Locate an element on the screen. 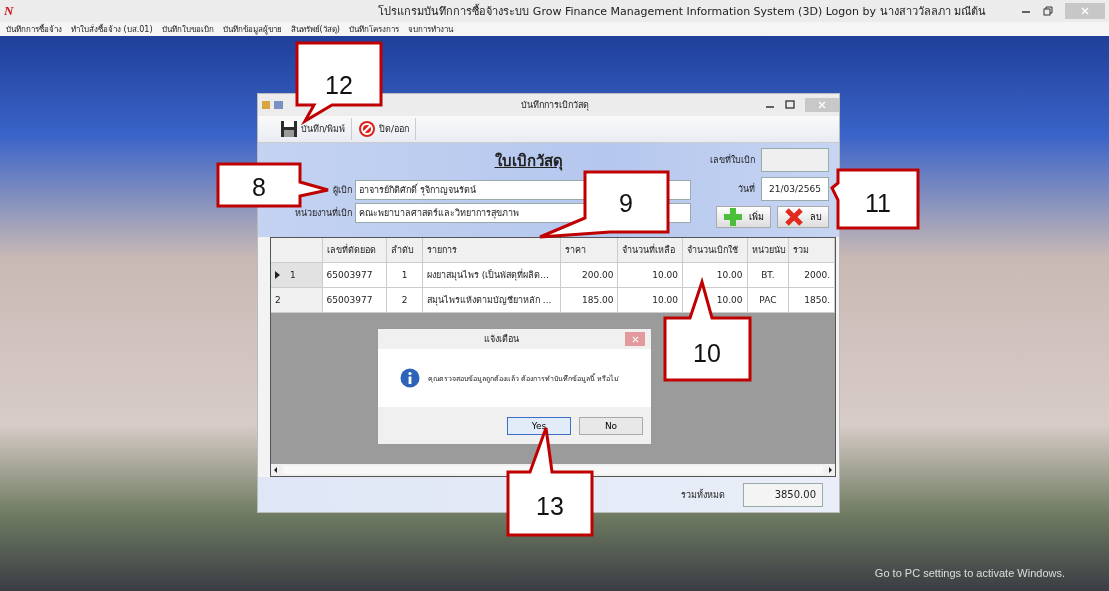  row-number: 1 is located at coordinates (293, 275).